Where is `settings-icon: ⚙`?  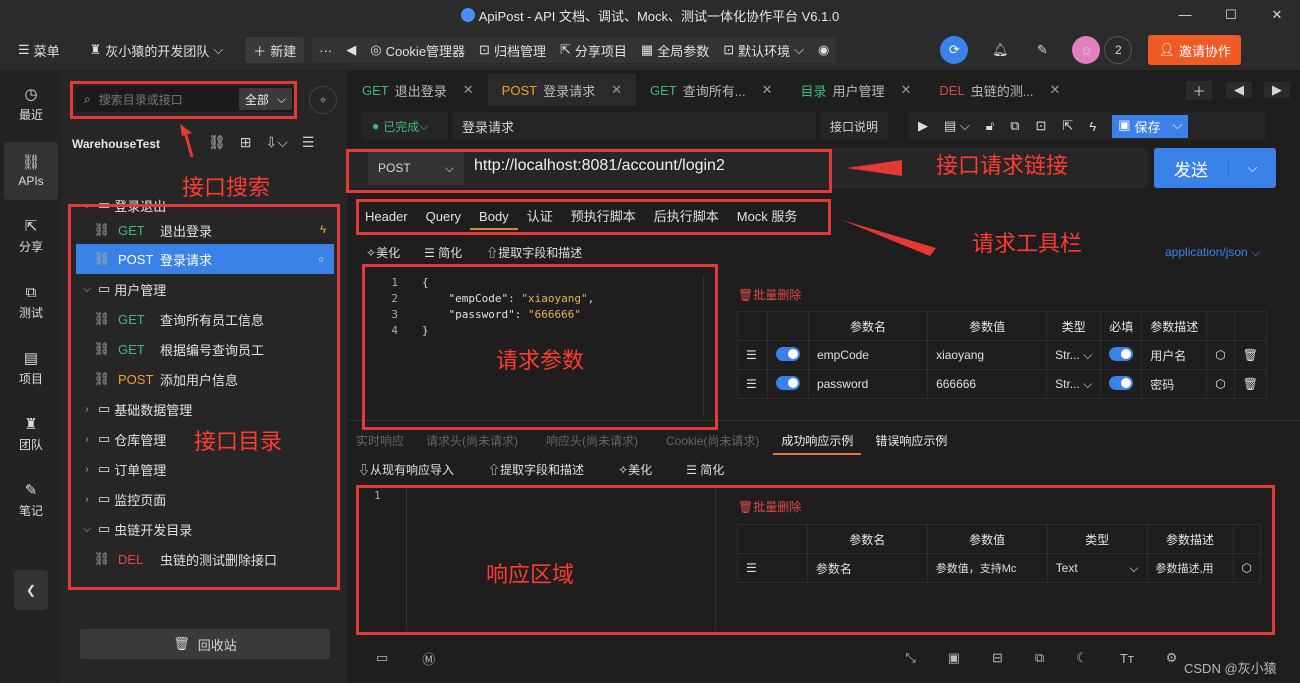
settings-icon: ⚙ is located at coordinates (1172, 658).